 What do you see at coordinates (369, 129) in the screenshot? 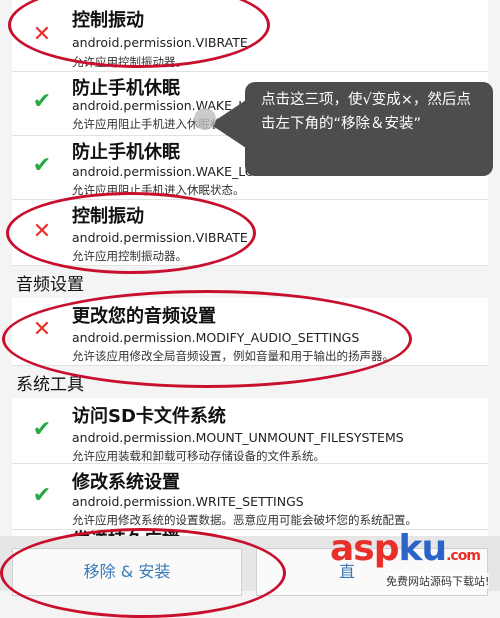
I see `instruction-tooltip: 点击这三项，使√变成×，然后点击左下角的“移除＆安装”` at bounding box center [369, 129].